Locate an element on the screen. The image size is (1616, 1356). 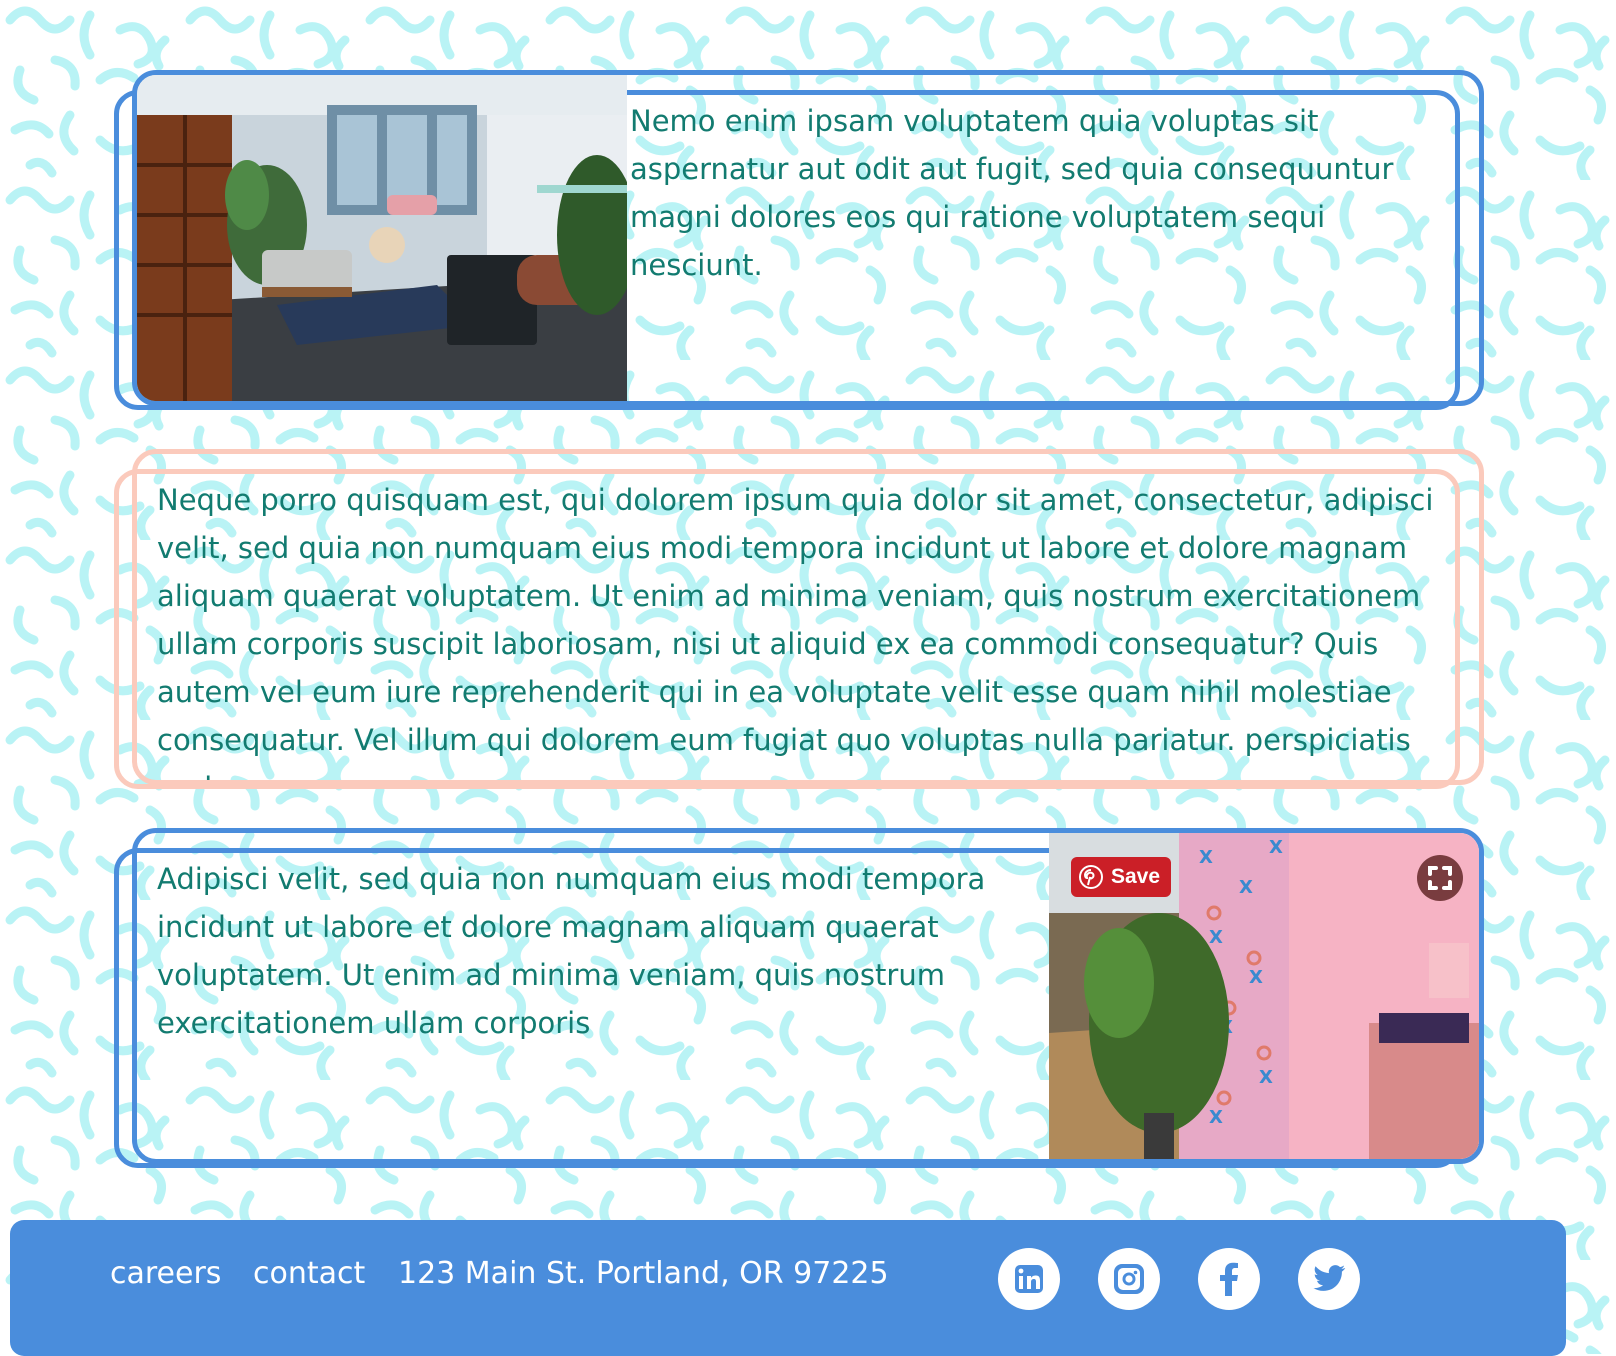
expand-icon is located at coordinates (1440, 878).